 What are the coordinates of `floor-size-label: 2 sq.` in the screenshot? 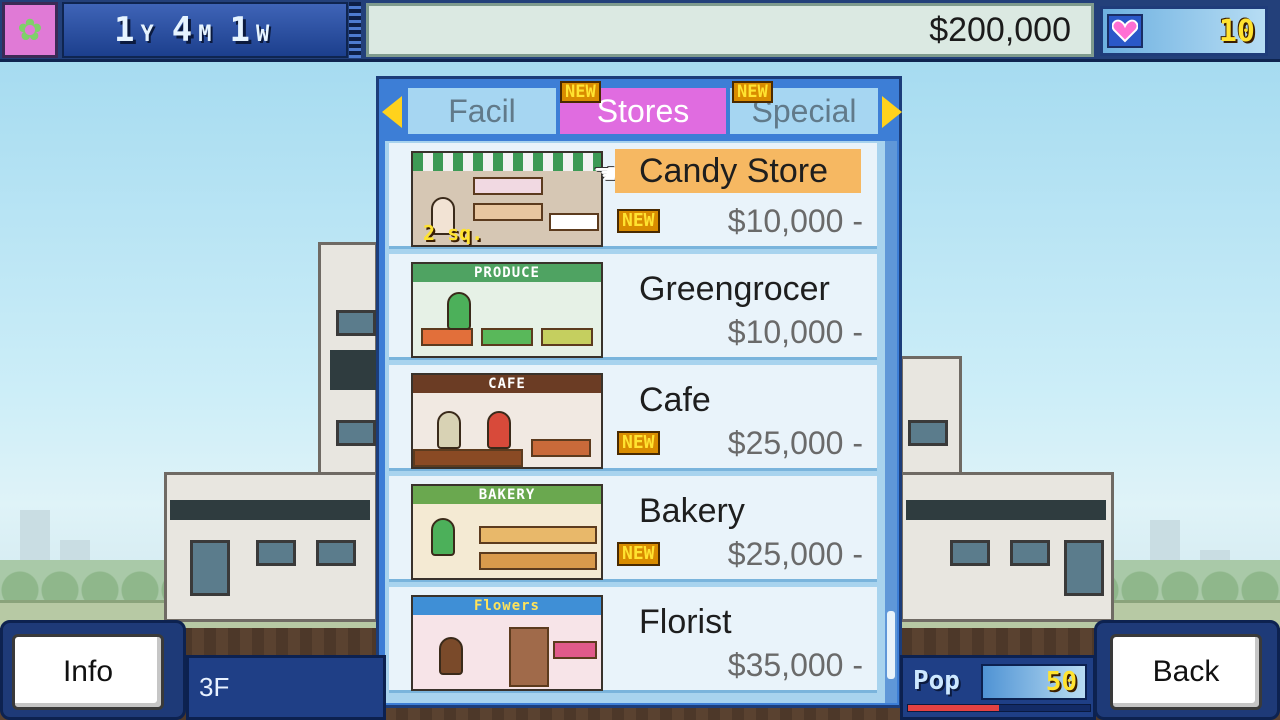 It's located at (453, 233).